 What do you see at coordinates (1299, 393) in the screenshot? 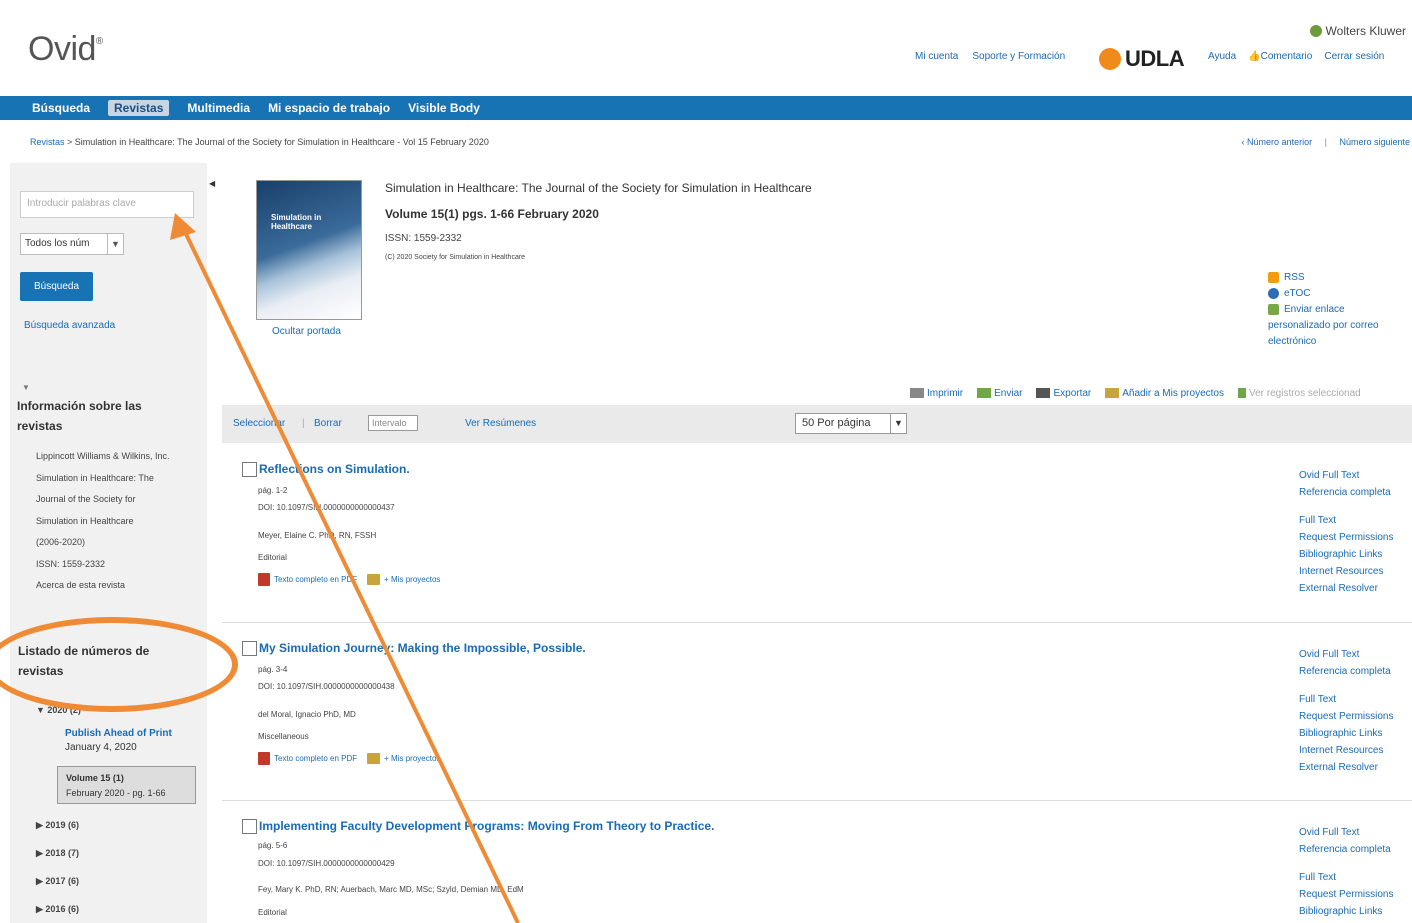
I see `view-selected-button: Ver registros seleccionad` at bounding box center [1299, 393].